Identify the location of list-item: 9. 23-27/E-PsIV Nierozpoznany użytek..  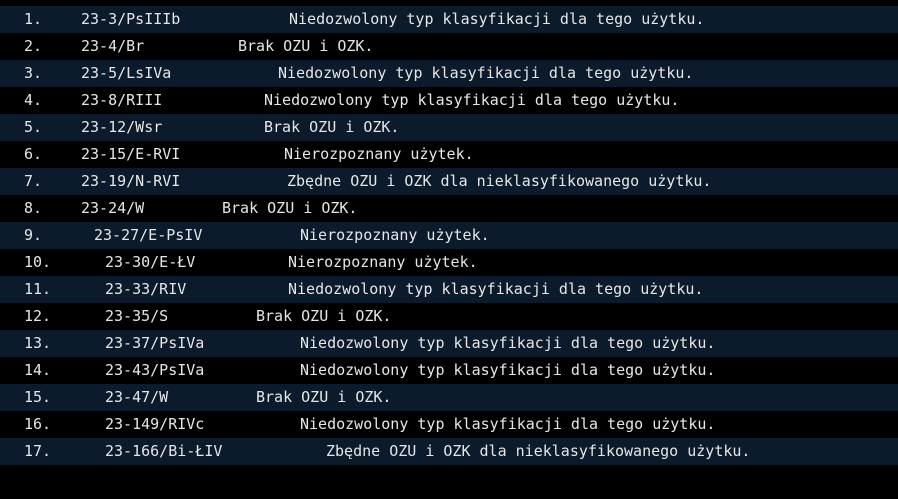
(449, 235).